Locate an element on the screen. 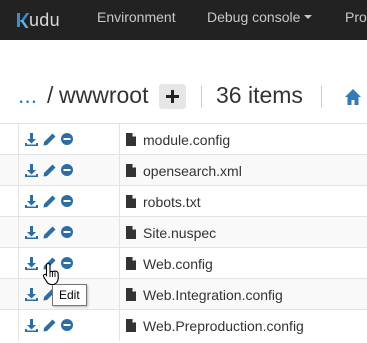 This screenshot has width=367, height=343. hand-cursor-icon is located at coordinates (50, 274).